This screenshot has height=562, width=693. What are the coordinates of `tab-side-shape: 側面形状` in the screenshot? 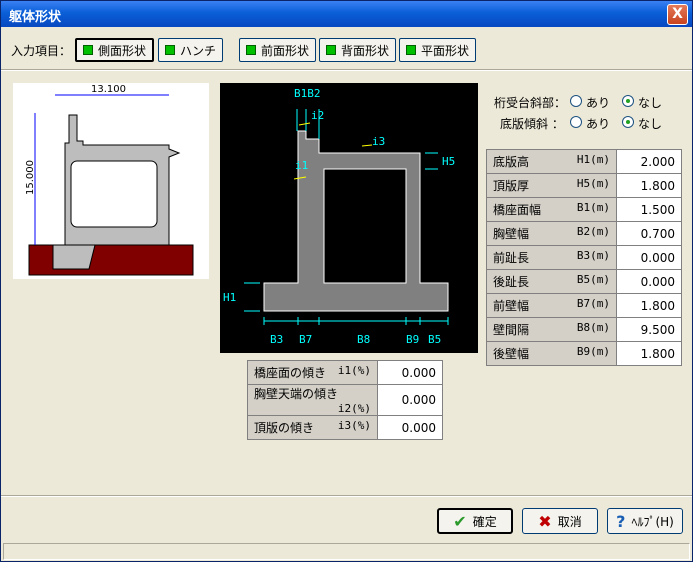 It's located at (115, 50).